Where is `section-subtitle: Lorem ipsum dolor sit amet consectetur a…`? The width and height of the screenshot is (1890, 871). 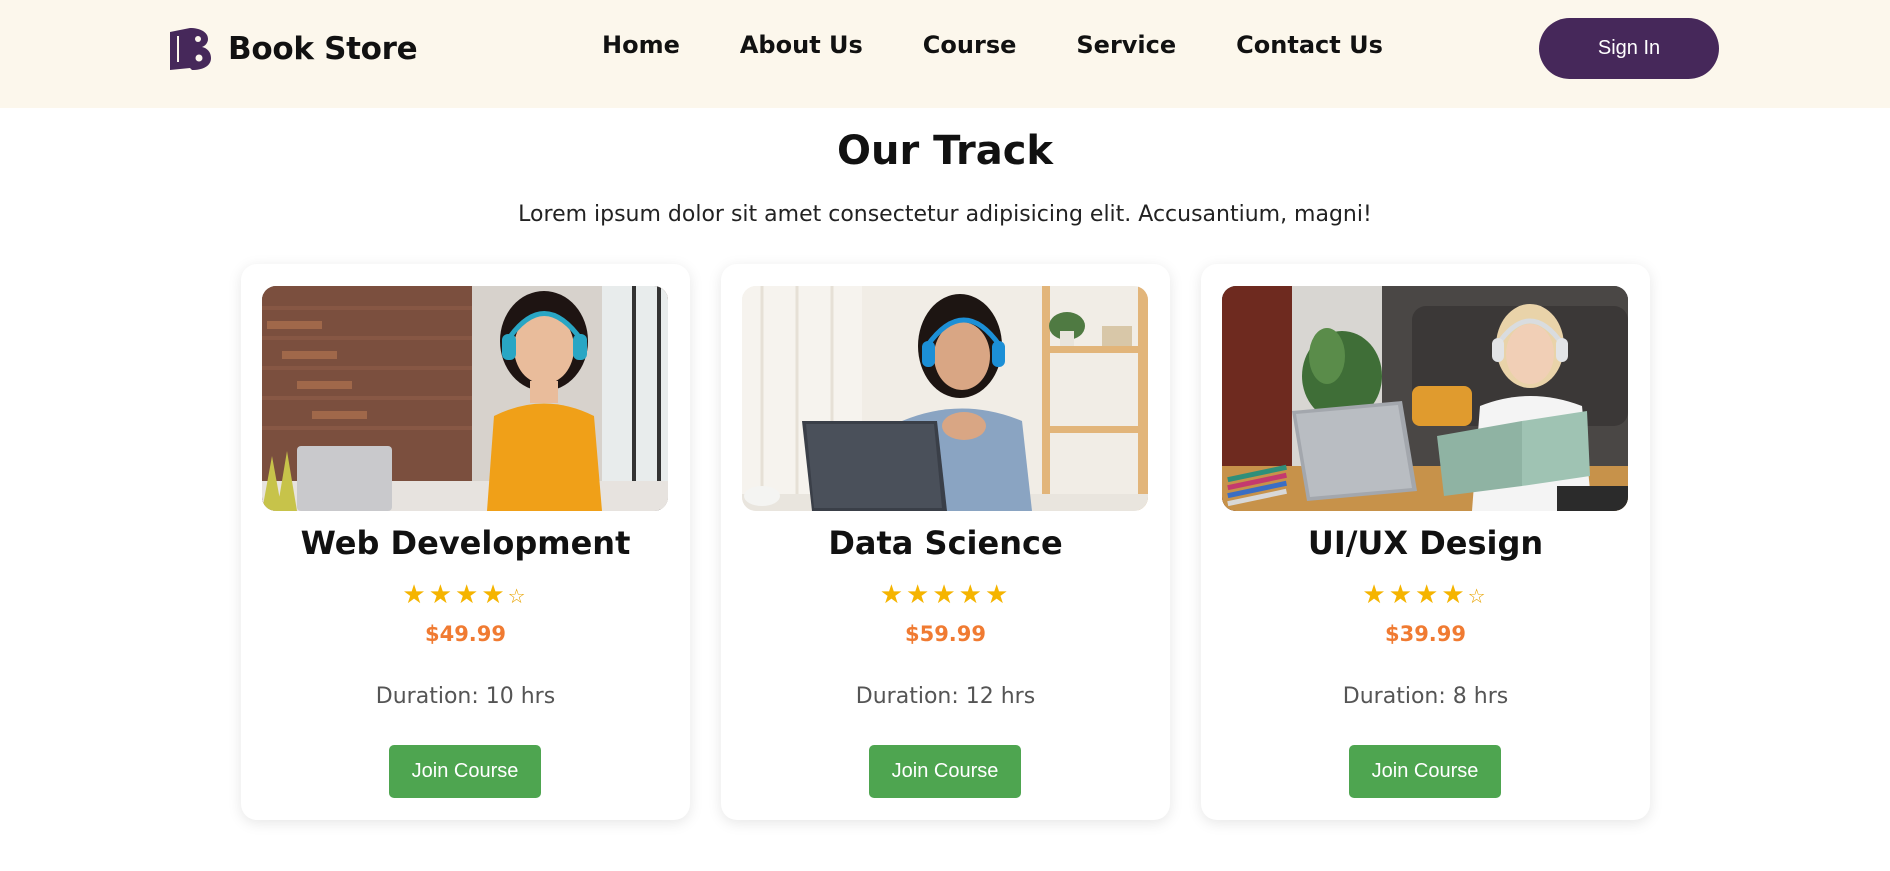
section-subtitle: Lorem ipsum dolor sit amet consectetur a… is located at coordinates (945, 214).